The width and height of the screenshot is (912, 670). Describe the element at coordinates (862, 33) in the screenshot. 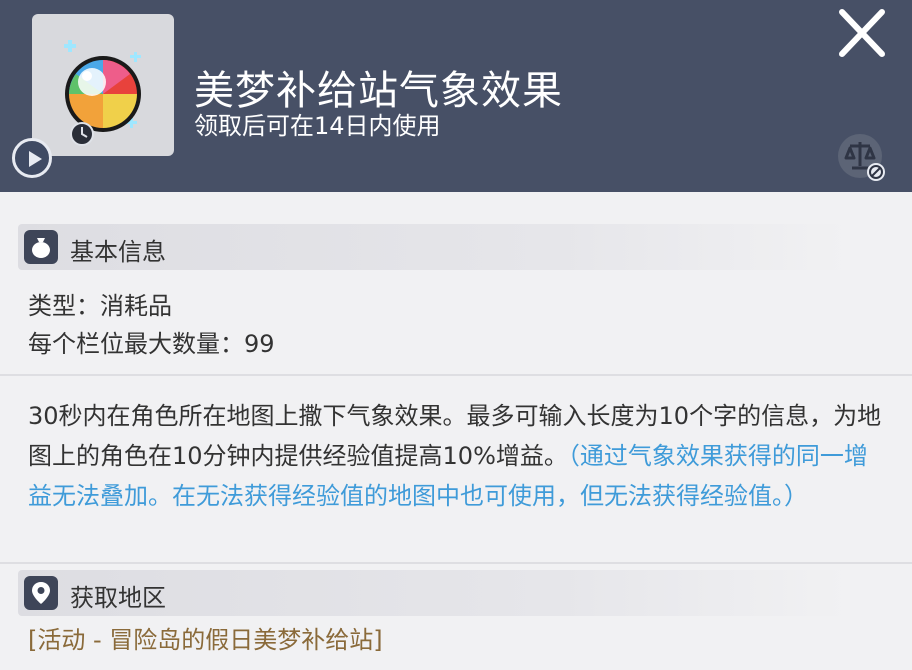

I see `close-icon` at that location.